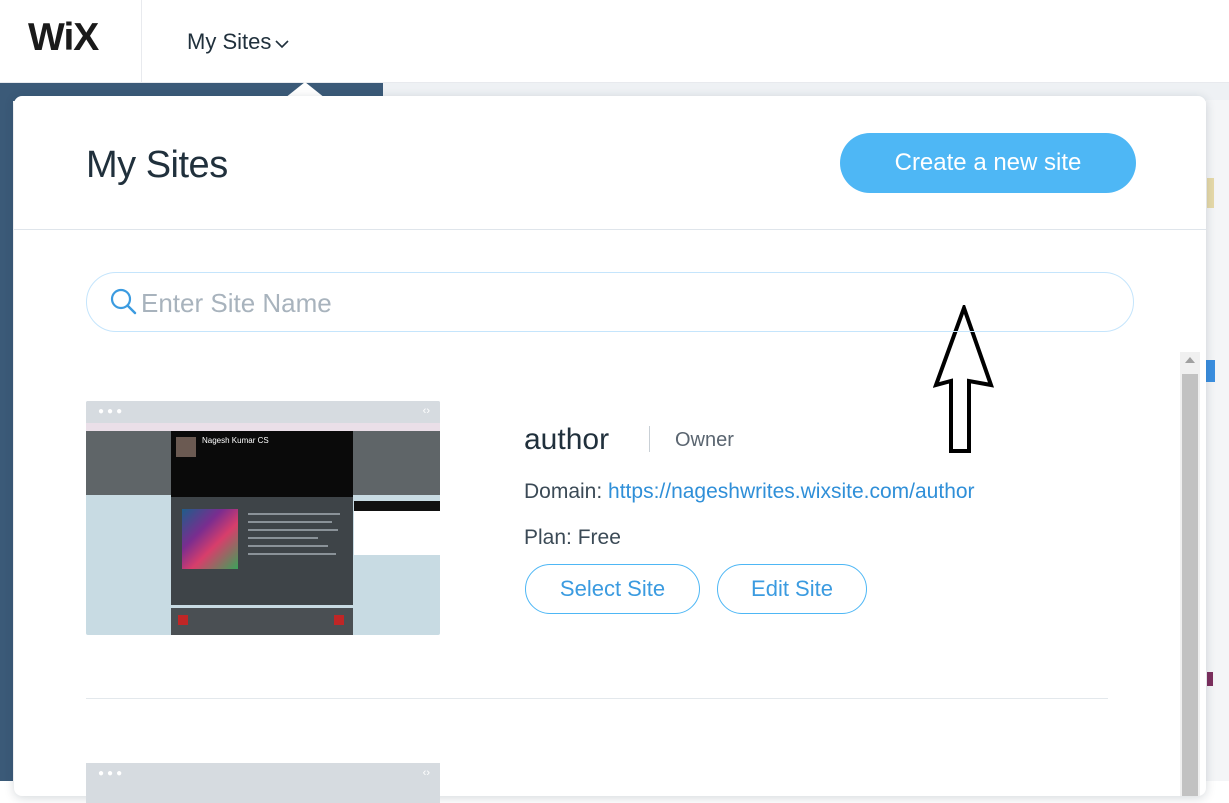 This screenshot has width=1229, height=803. I want to click on site-search, so click(610, 302).